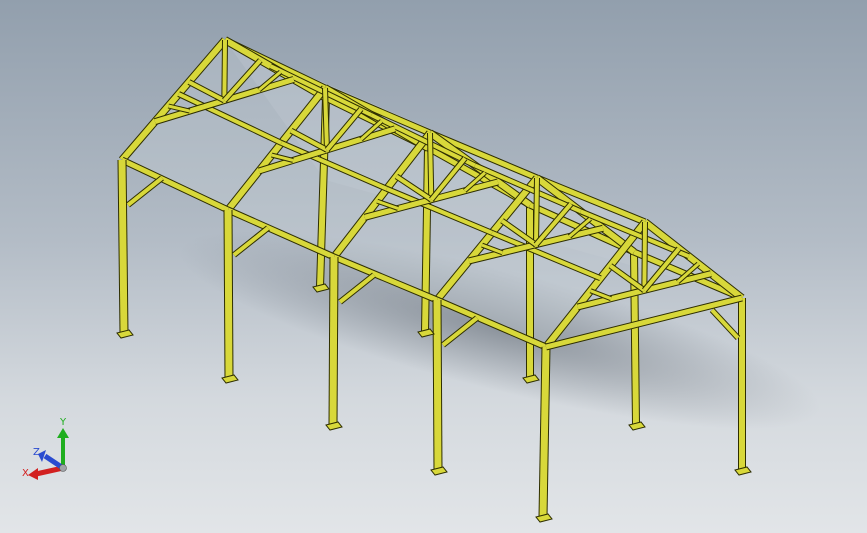 This screenshot has height=533, width=867. I want to click on x-axis-label: X, so click(25, 473).